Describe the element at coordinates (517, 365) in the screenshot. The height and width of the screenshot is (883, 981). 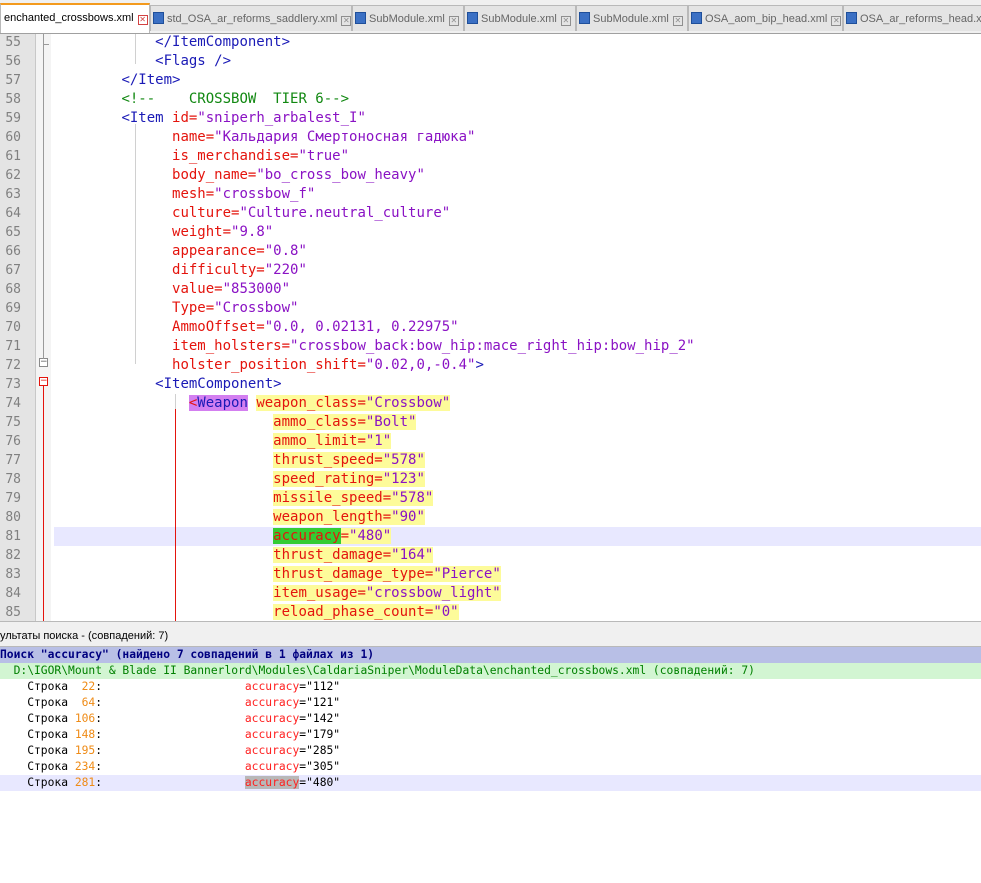
I see `code-line: holster_position_shift="0.02,0,-0.4">` at that location.